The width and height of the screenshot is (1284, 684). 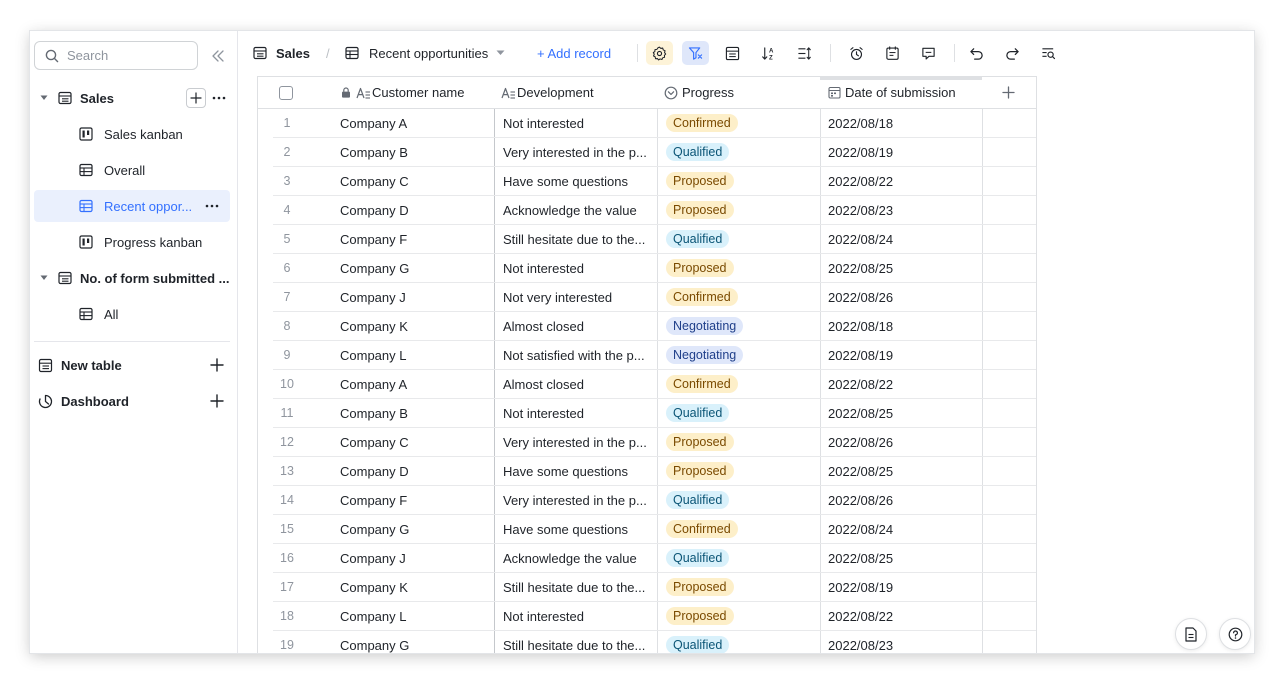 I want to click on add-view-icon, so click(x=196, y=98).